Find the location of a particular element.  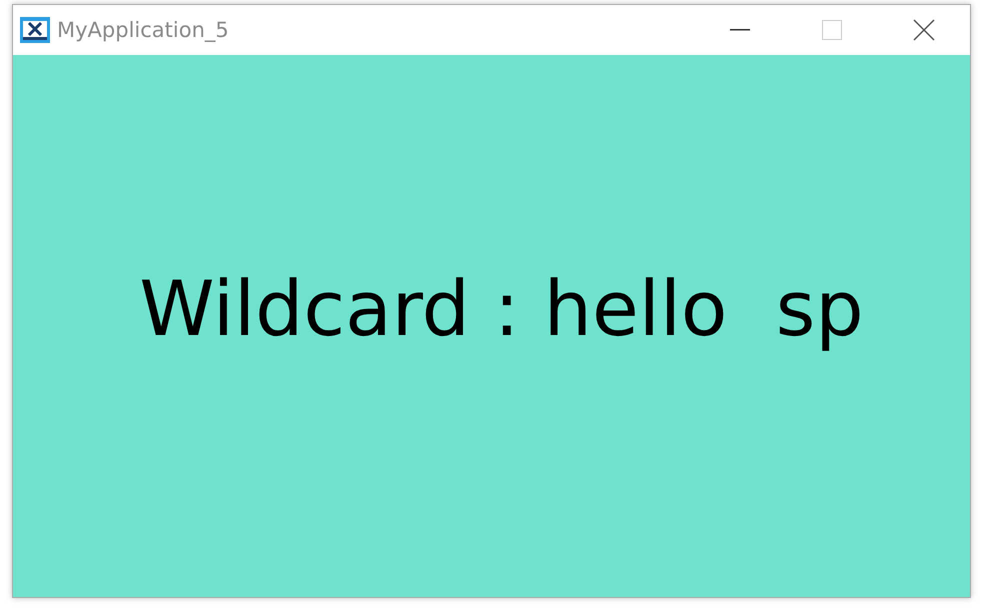

wildcard-text: Wildcard : hello sp is located at coordinates (501, 308).